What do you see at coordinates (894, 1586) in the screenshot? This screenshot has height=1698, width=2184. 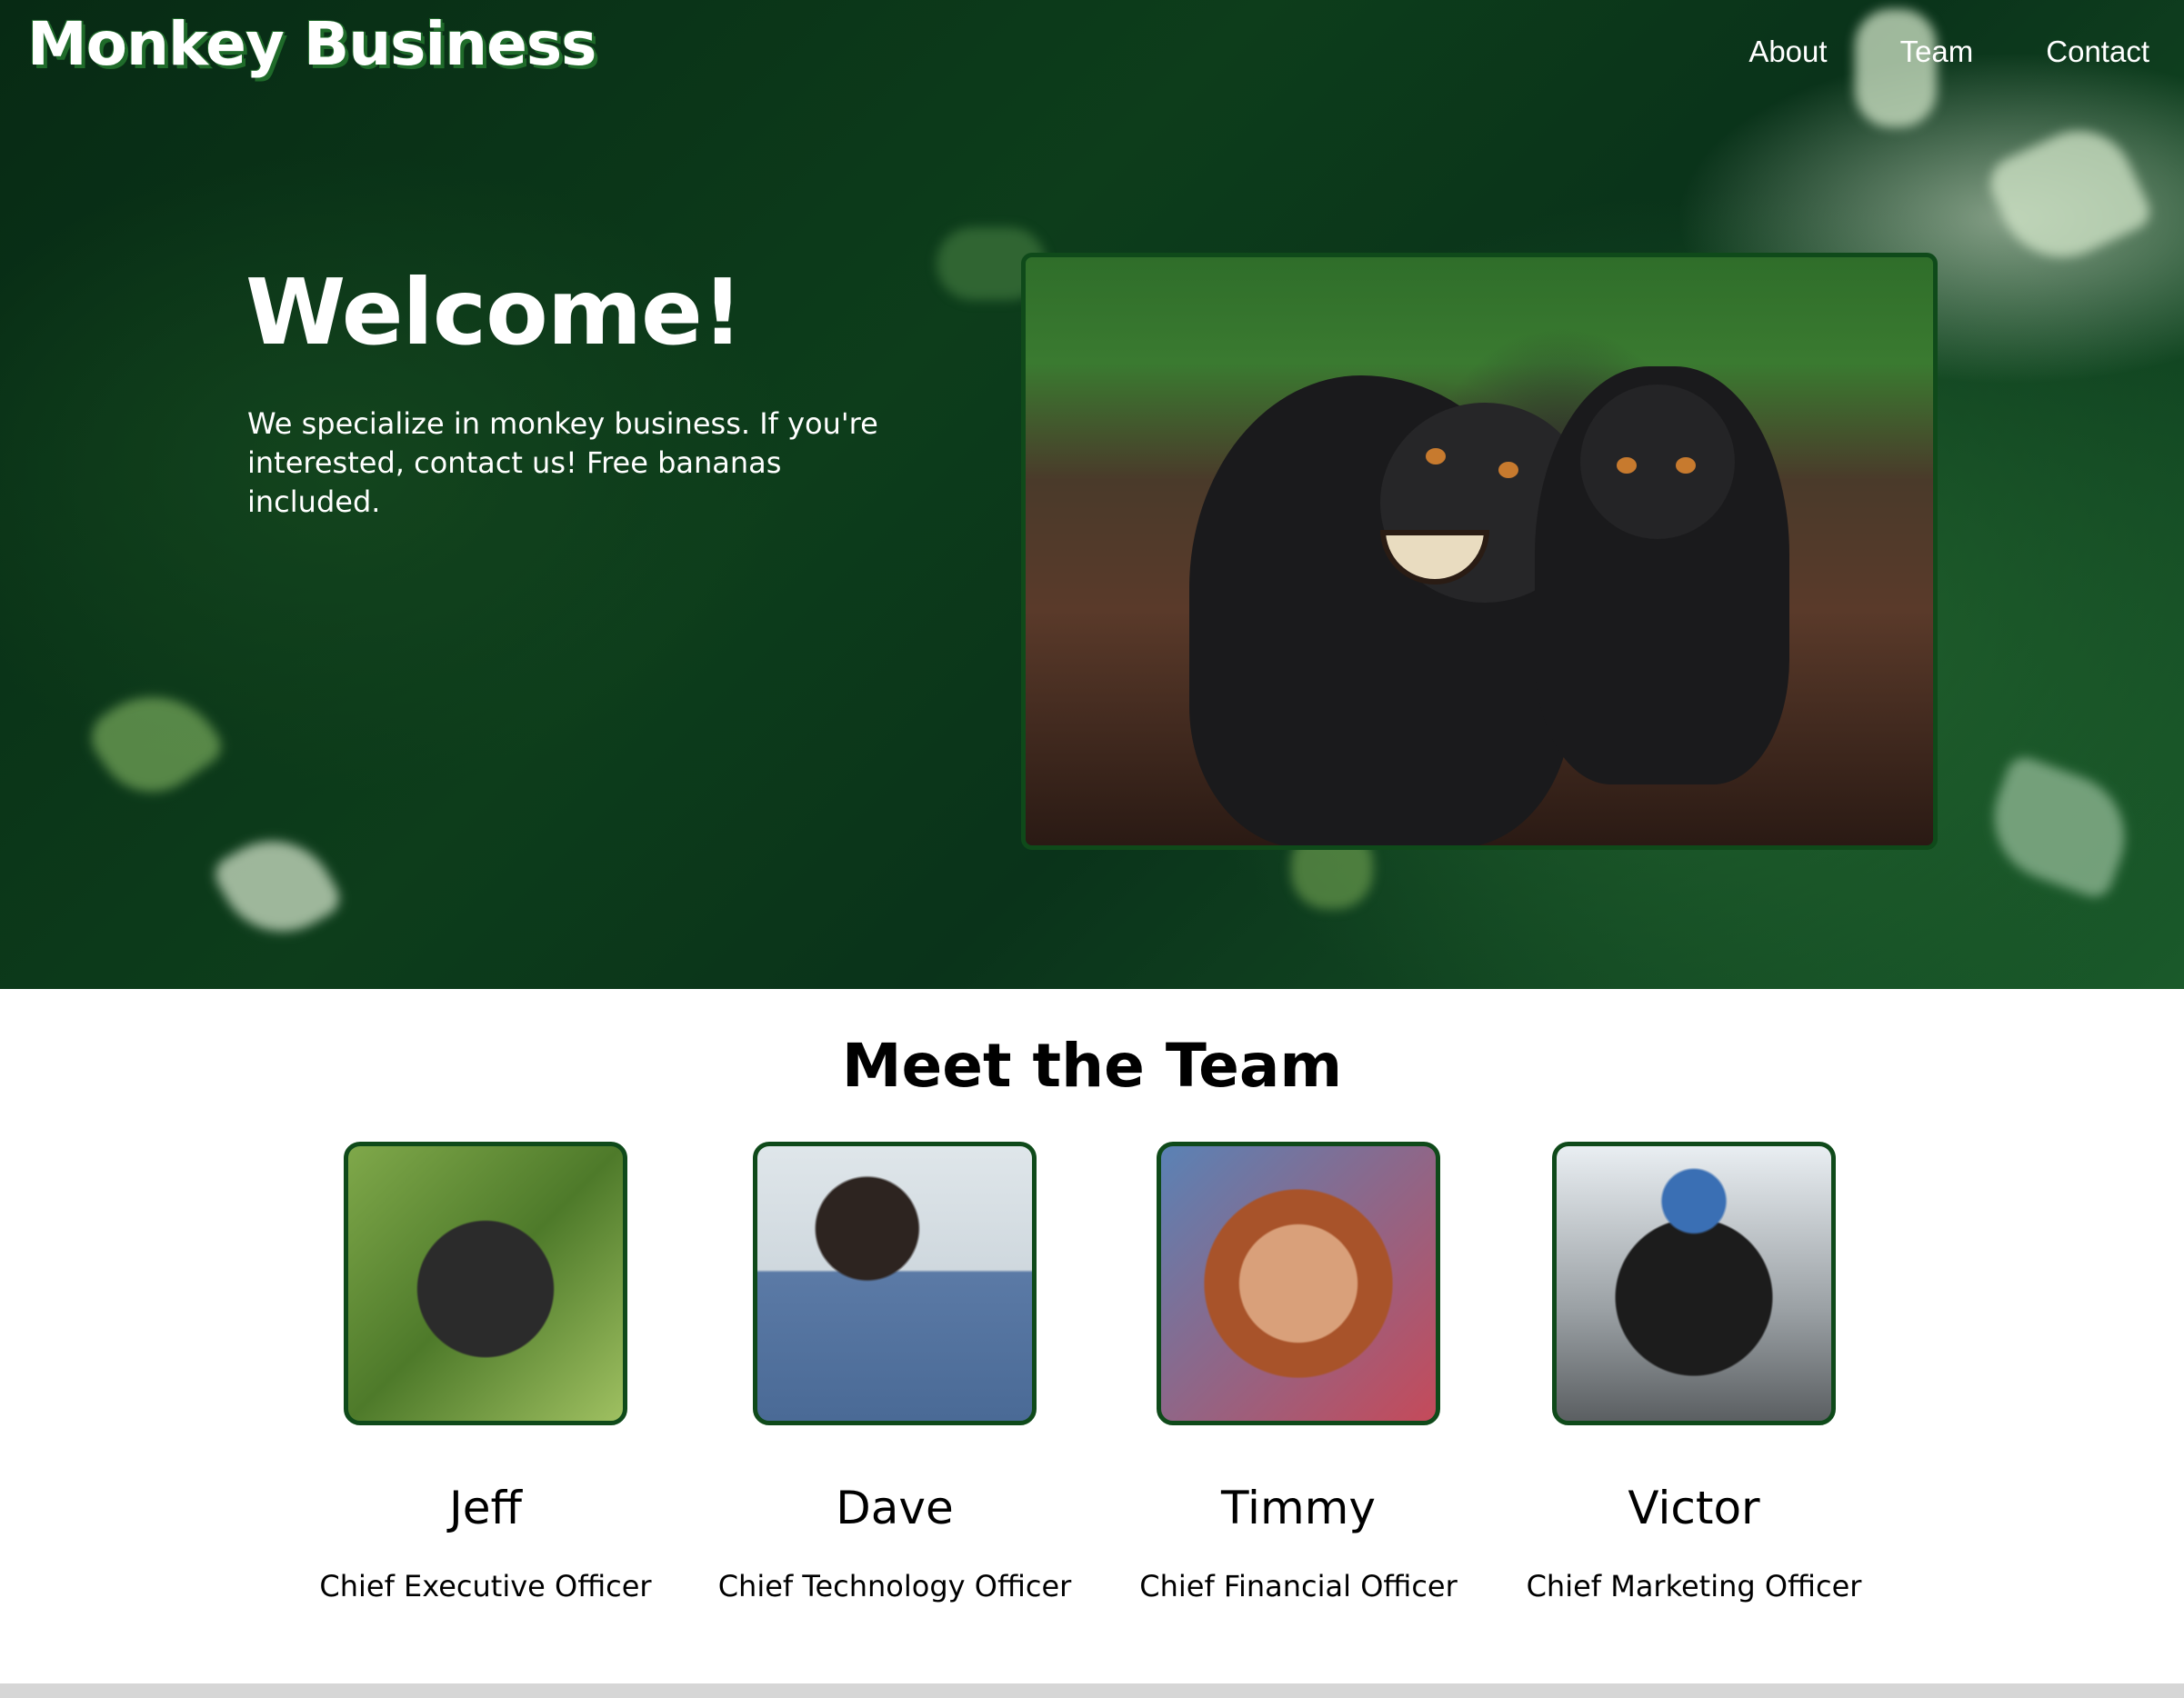 I see `team-member-role: Chief Technology Officer` at bounding box center [894, 1586].